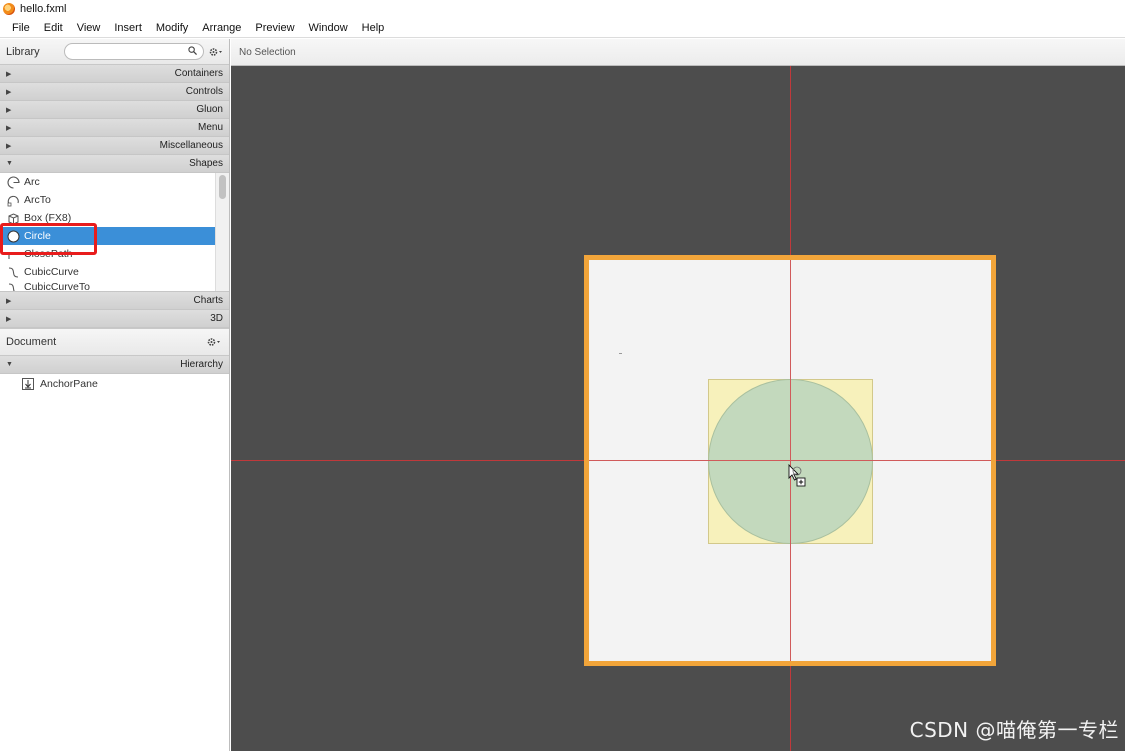 The image size is (1125, 751). I want to click on section-label: Gluon, so click(209, 109).